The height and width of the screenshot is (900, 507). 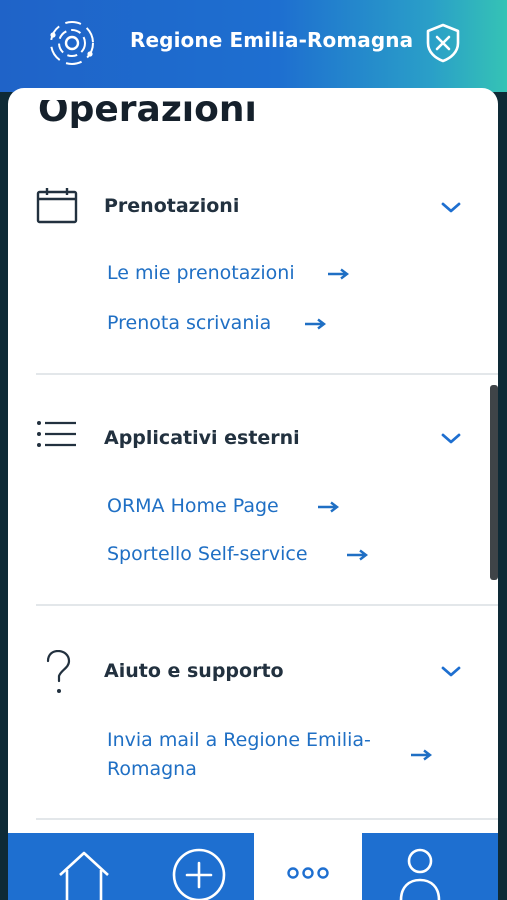 I want to click on link-le-mie-prenotazioni: Le mie prenotazioni, so click(x=201, y=273).